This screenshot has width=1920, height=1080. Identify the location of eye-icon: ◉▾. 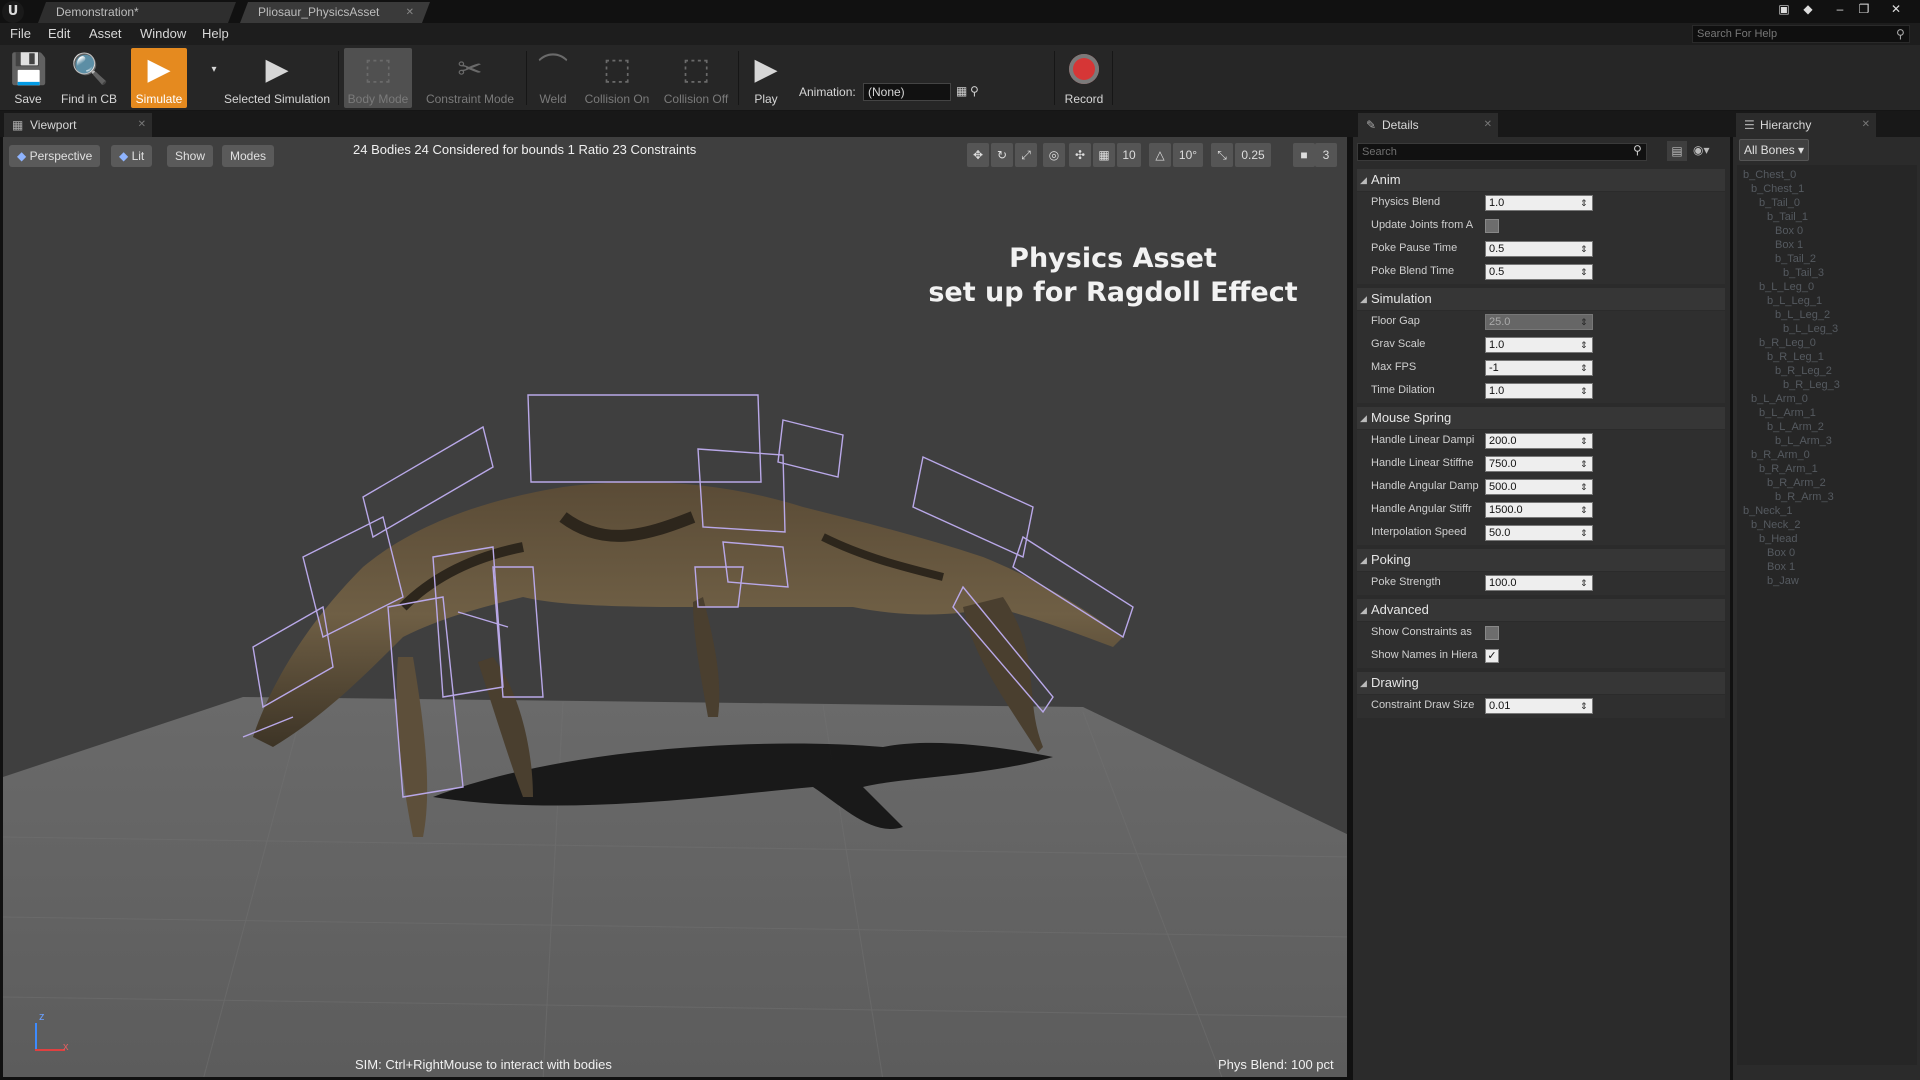
(1701, 150).